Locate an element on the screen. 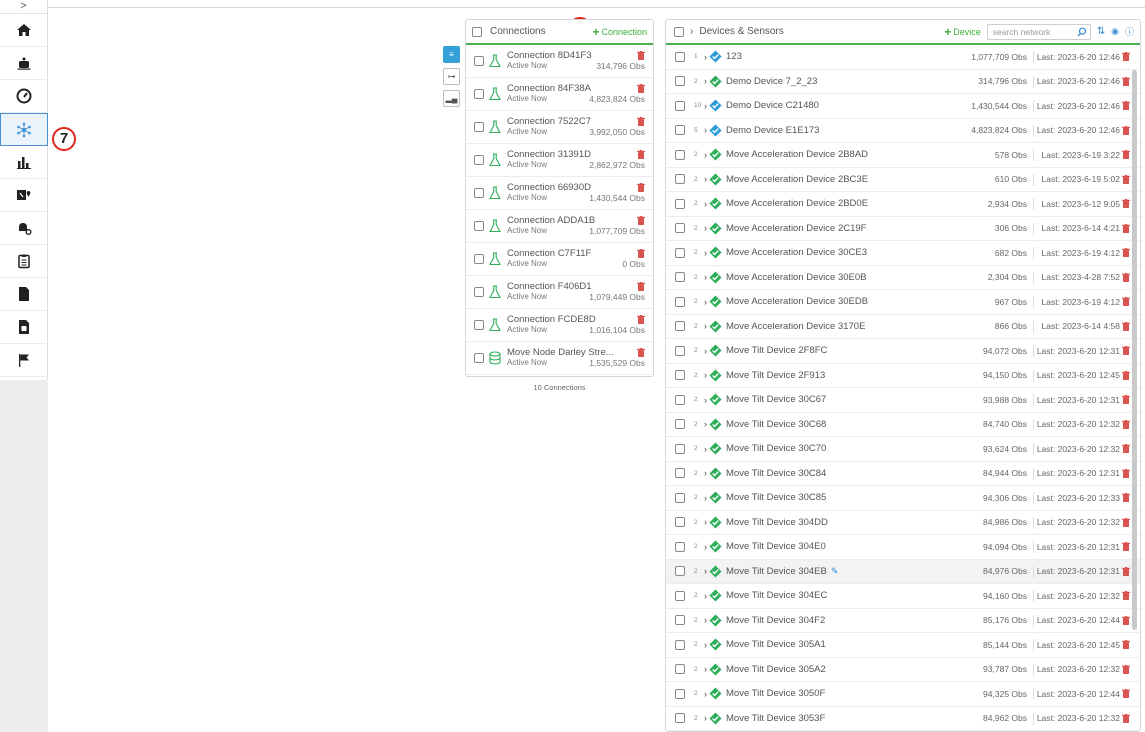  device-name: Move Tilt Device 304EC is located at coordinates (776, 595).